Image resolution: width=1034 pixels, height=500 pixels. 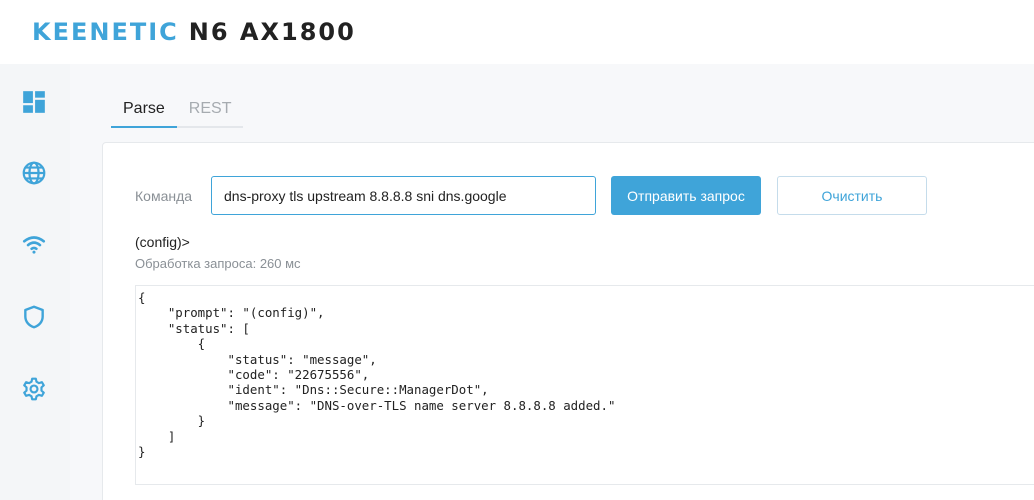 I want to click on prompt-text: (config)>, so click(x=162, y=242).